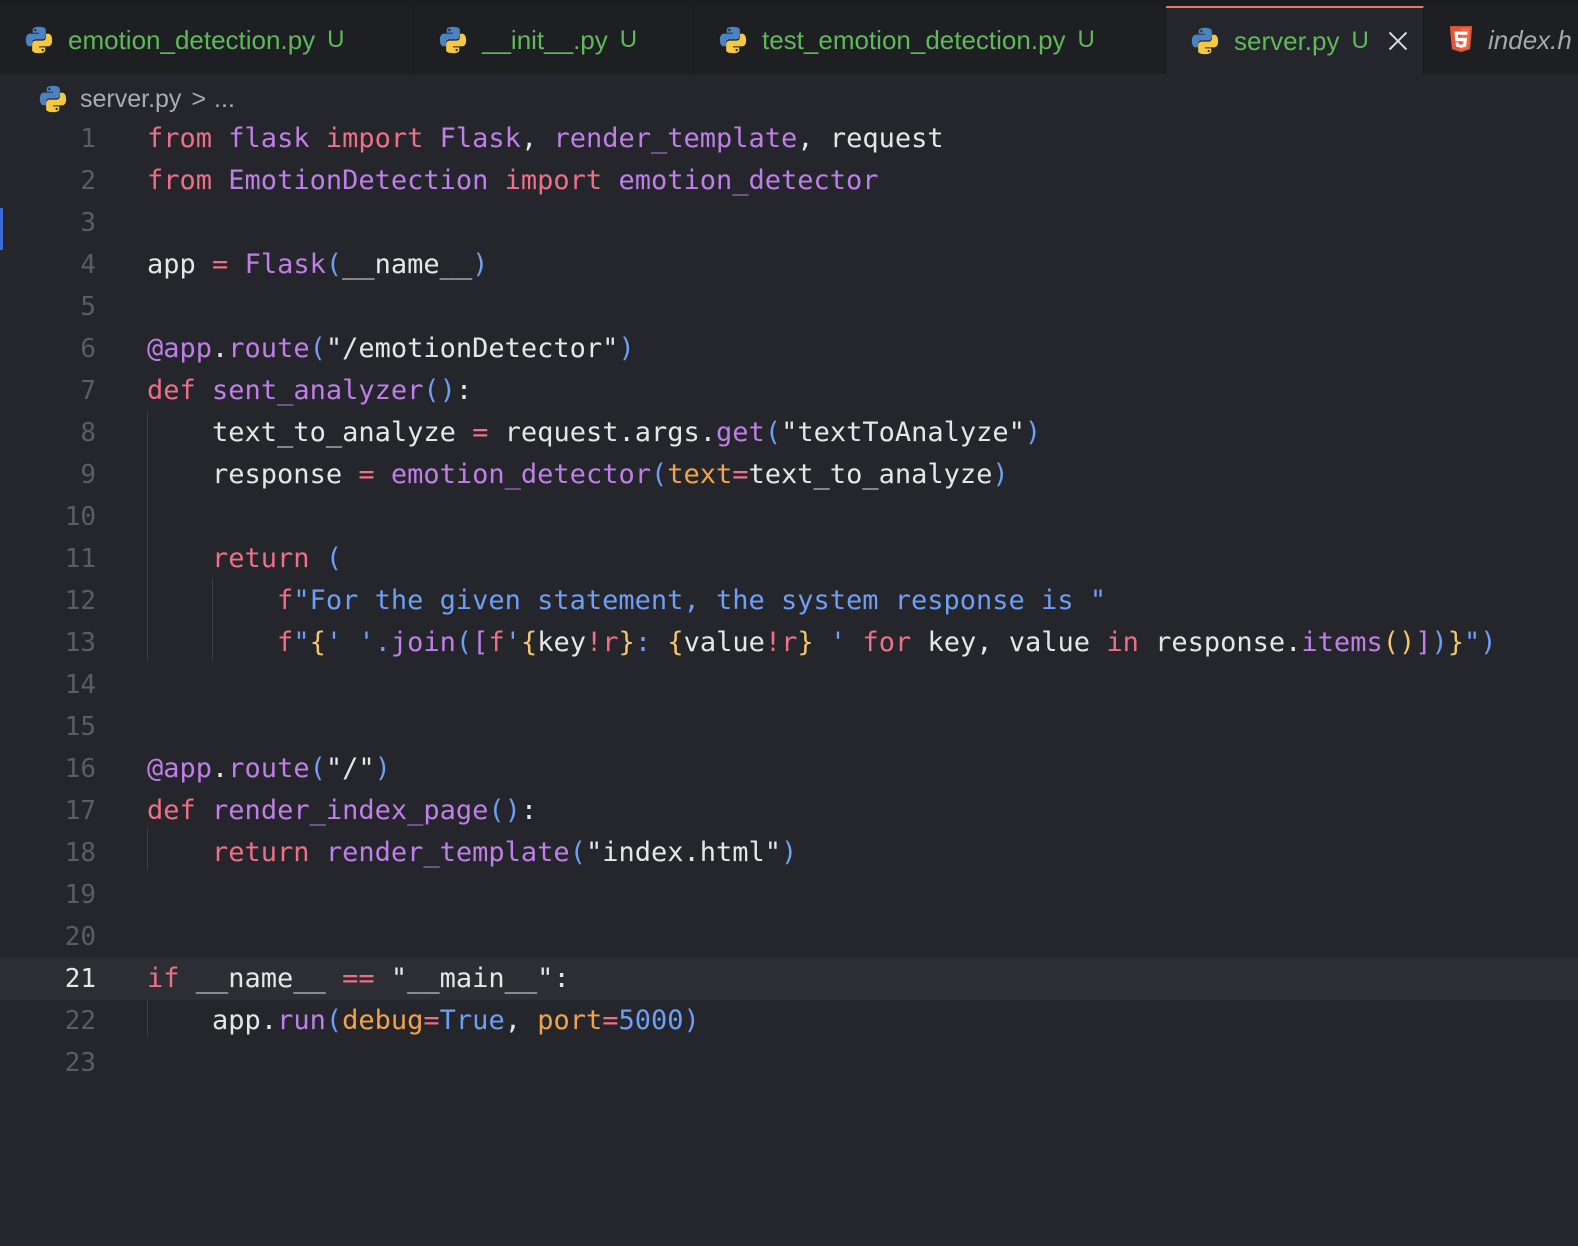 The width and height of the screenshot is (1578, 1246). Describe the element at coordinates (80, 853) in the screenshot. I see `line-number: 18` at that location.